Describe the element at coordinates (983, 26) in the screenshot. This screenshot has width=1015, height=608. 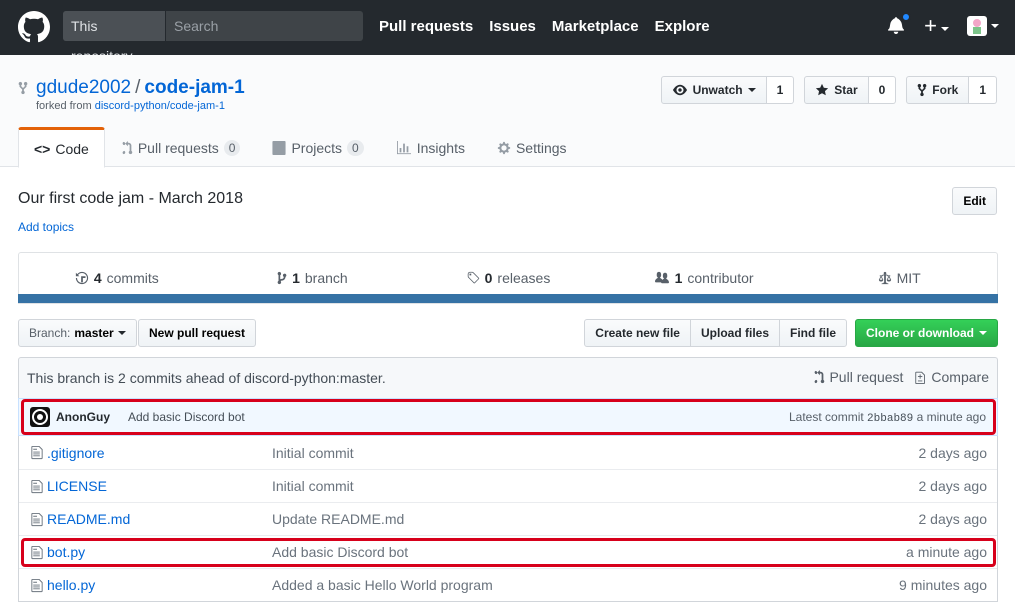
I see `user-menu-dropdown` at that location.